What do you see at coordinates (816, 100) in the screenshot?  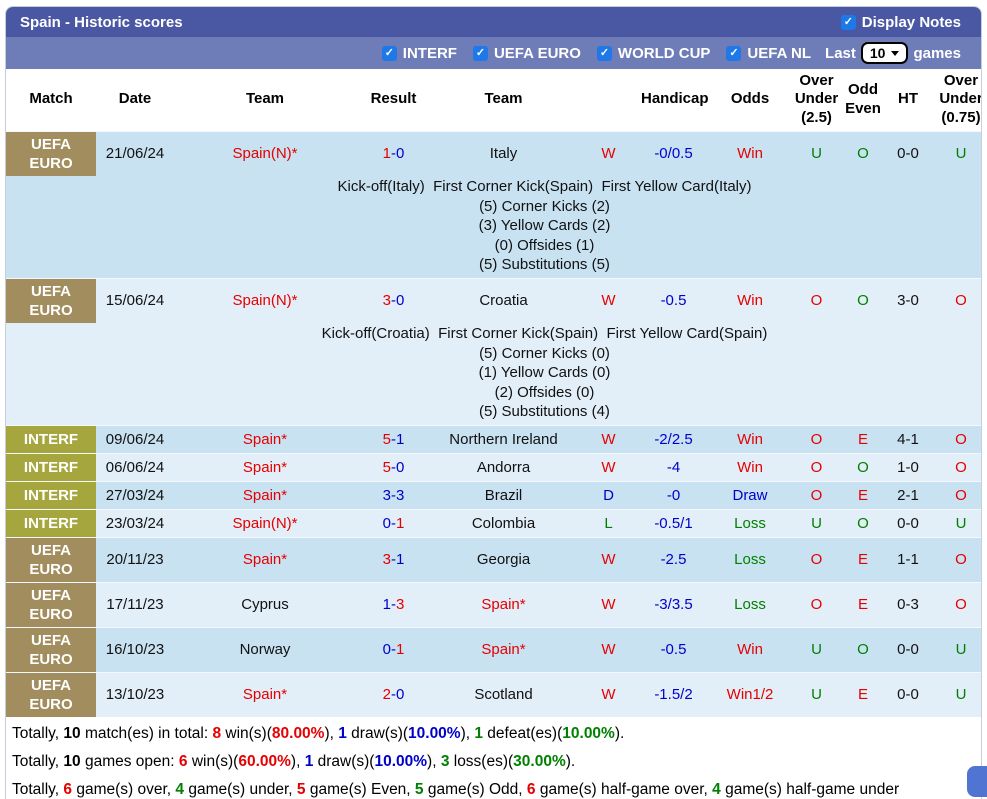 I see `column-header: Over Under (2.5)` at bounding box center [816, 100].